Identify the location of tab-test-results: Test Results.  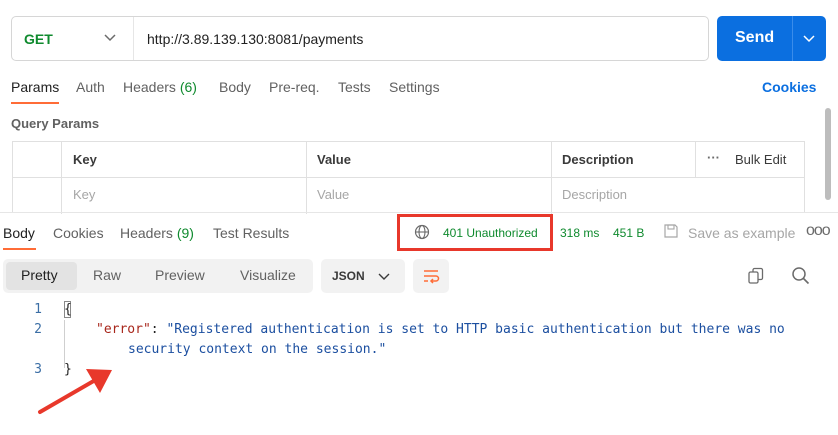
(251, 233).